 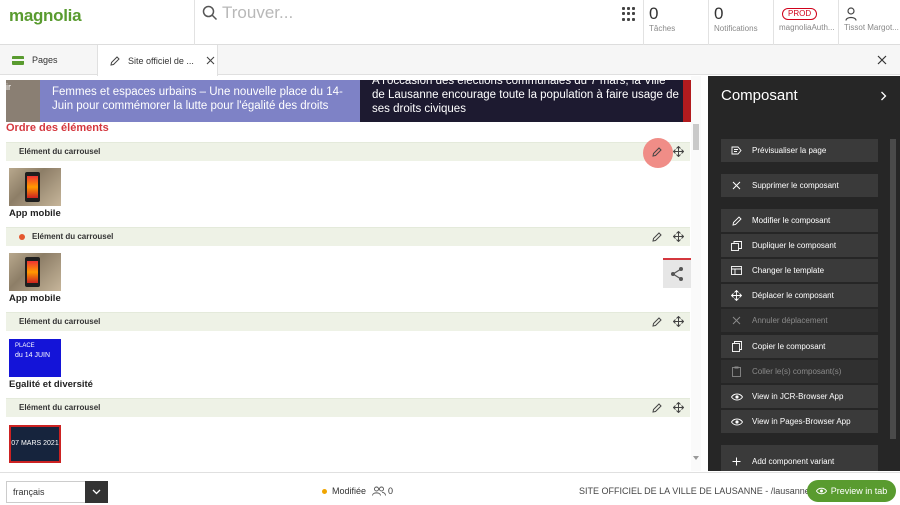 What do you see at coordinates (51, 384) in the screenshot?
I see `item-caption: Egalité et diversité` at bounding box center [51, 384].